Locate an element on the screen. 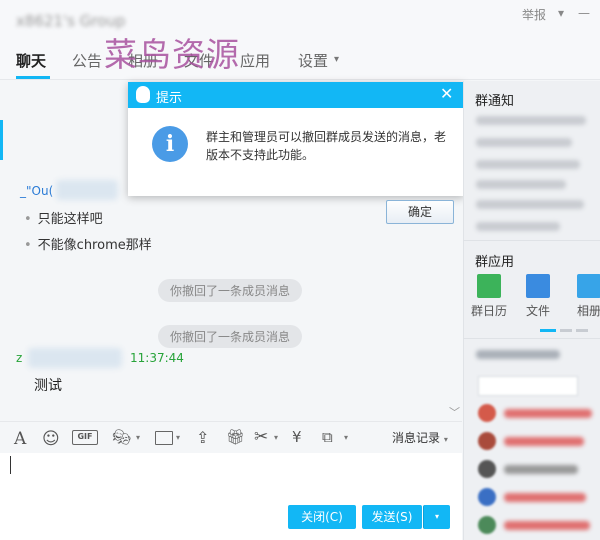  page-dot-active is located at coordinates (548, 330).